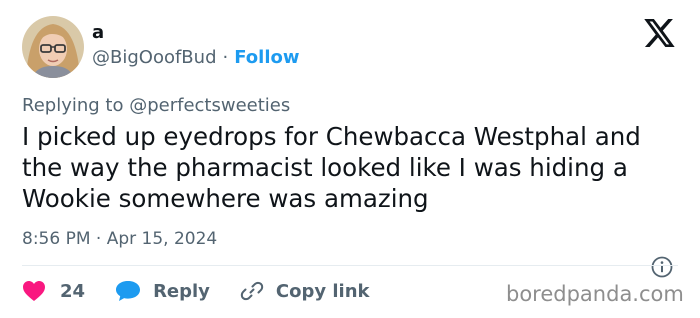 The image size is (700, 318). Describe the element at coordinates (181, 291) in the screenshot. I see `reply-label: Reply` at that location.